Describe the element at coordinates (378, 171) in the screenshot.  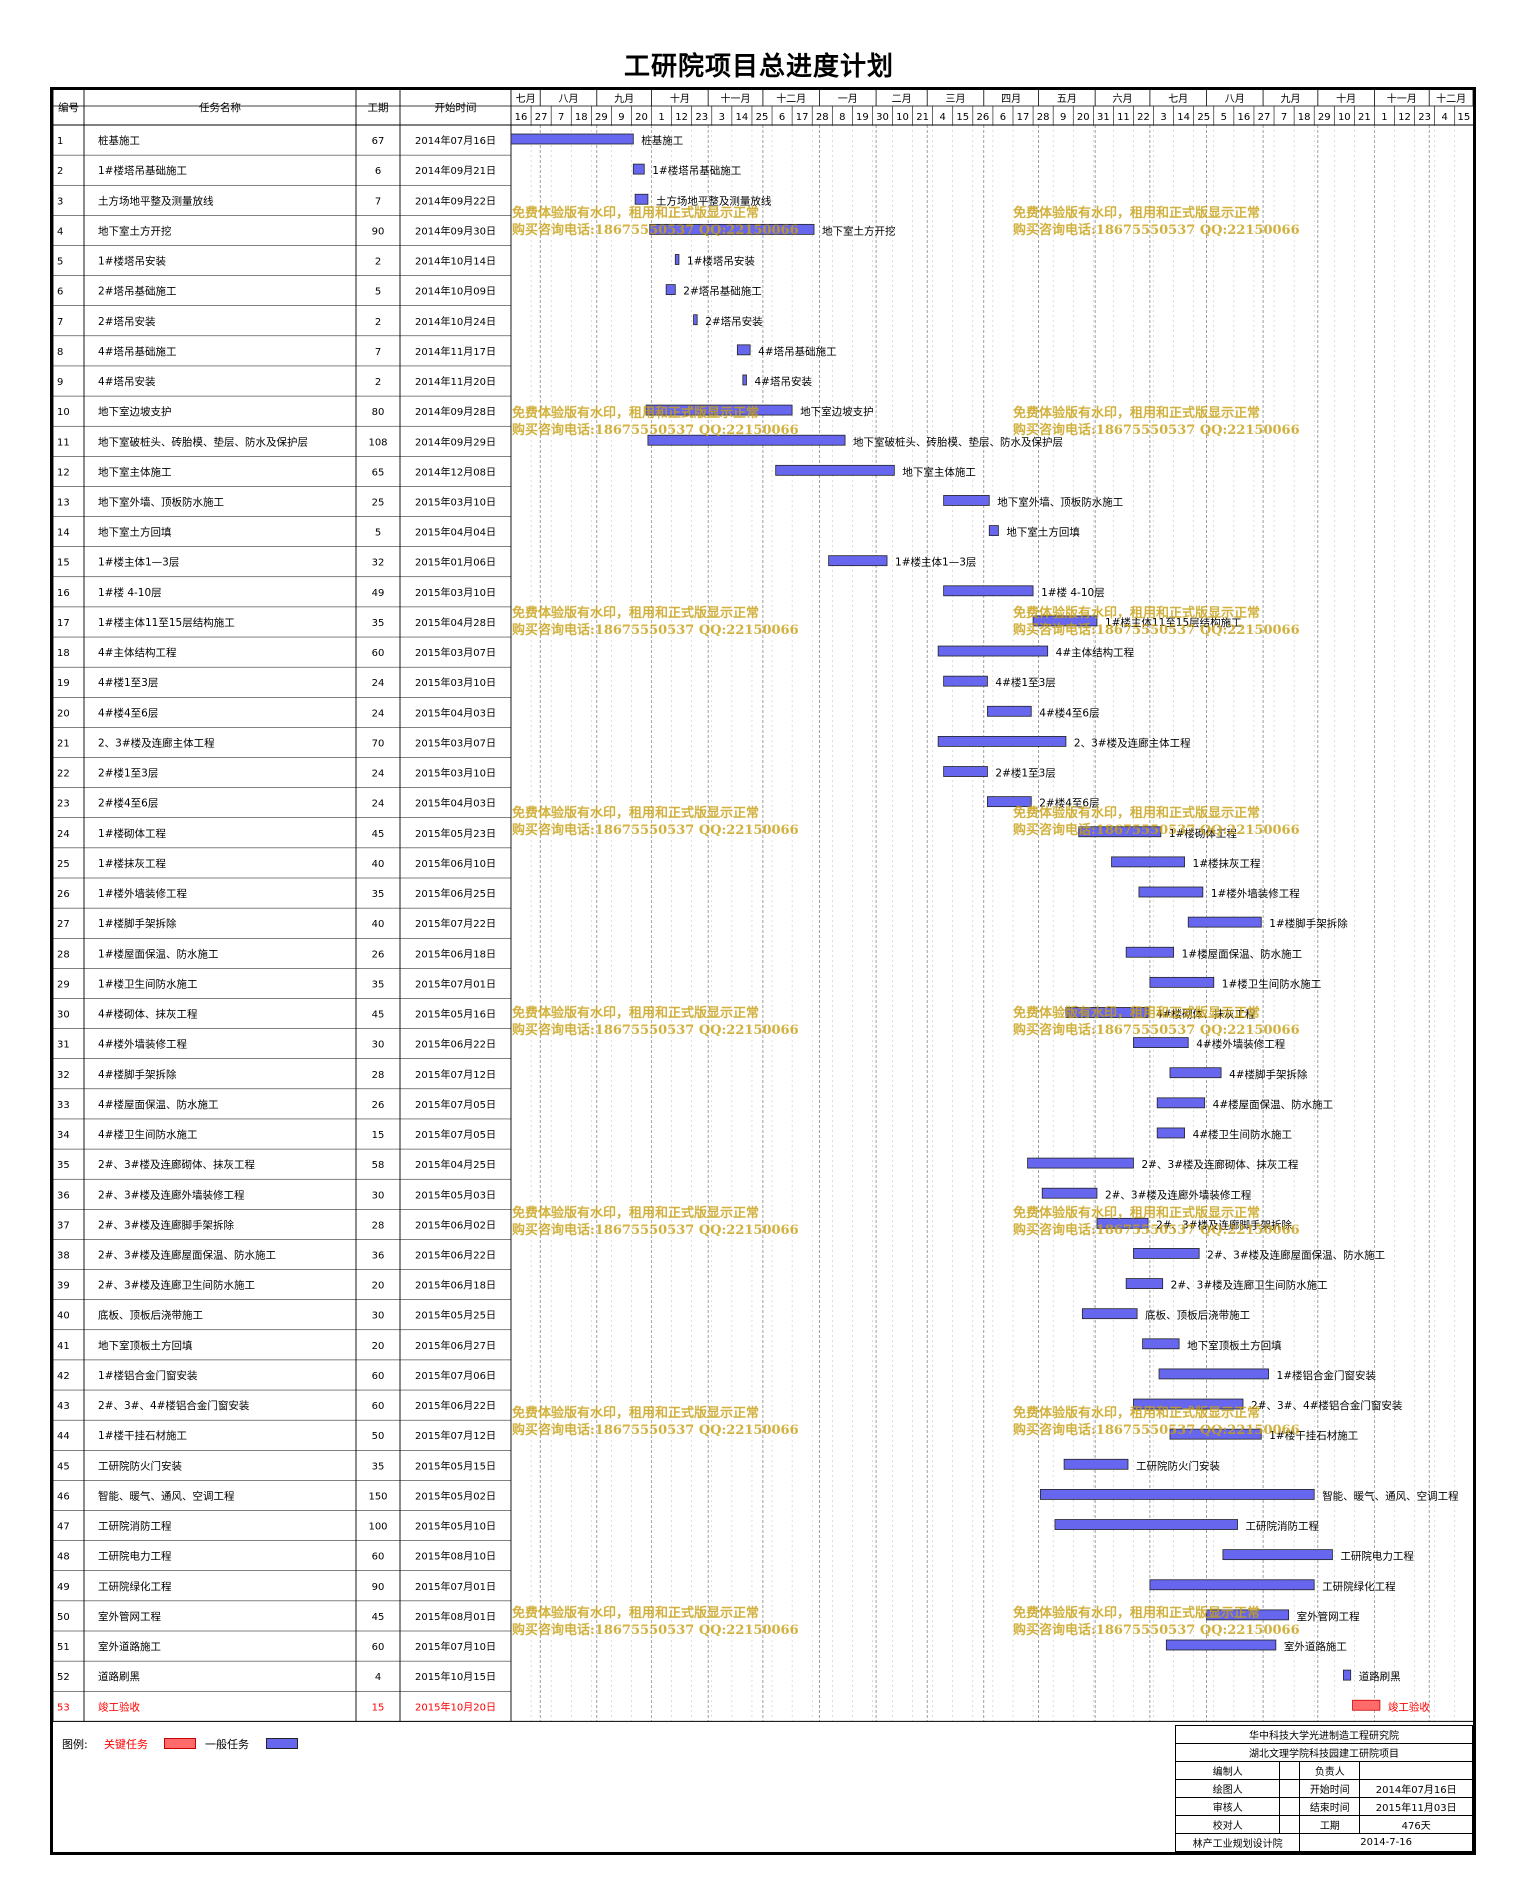
I see `task-duration: 6` at that location.